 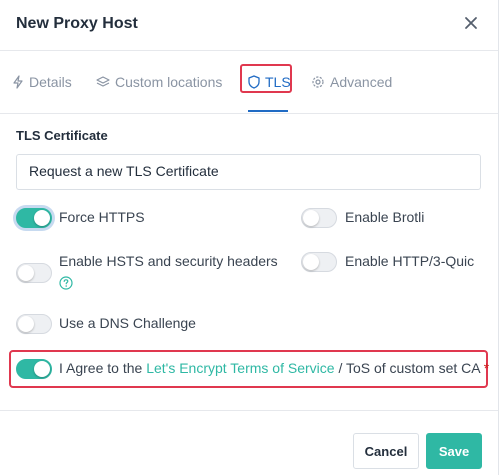 I want to click on http3-toggle, so click(x=319, y=262).